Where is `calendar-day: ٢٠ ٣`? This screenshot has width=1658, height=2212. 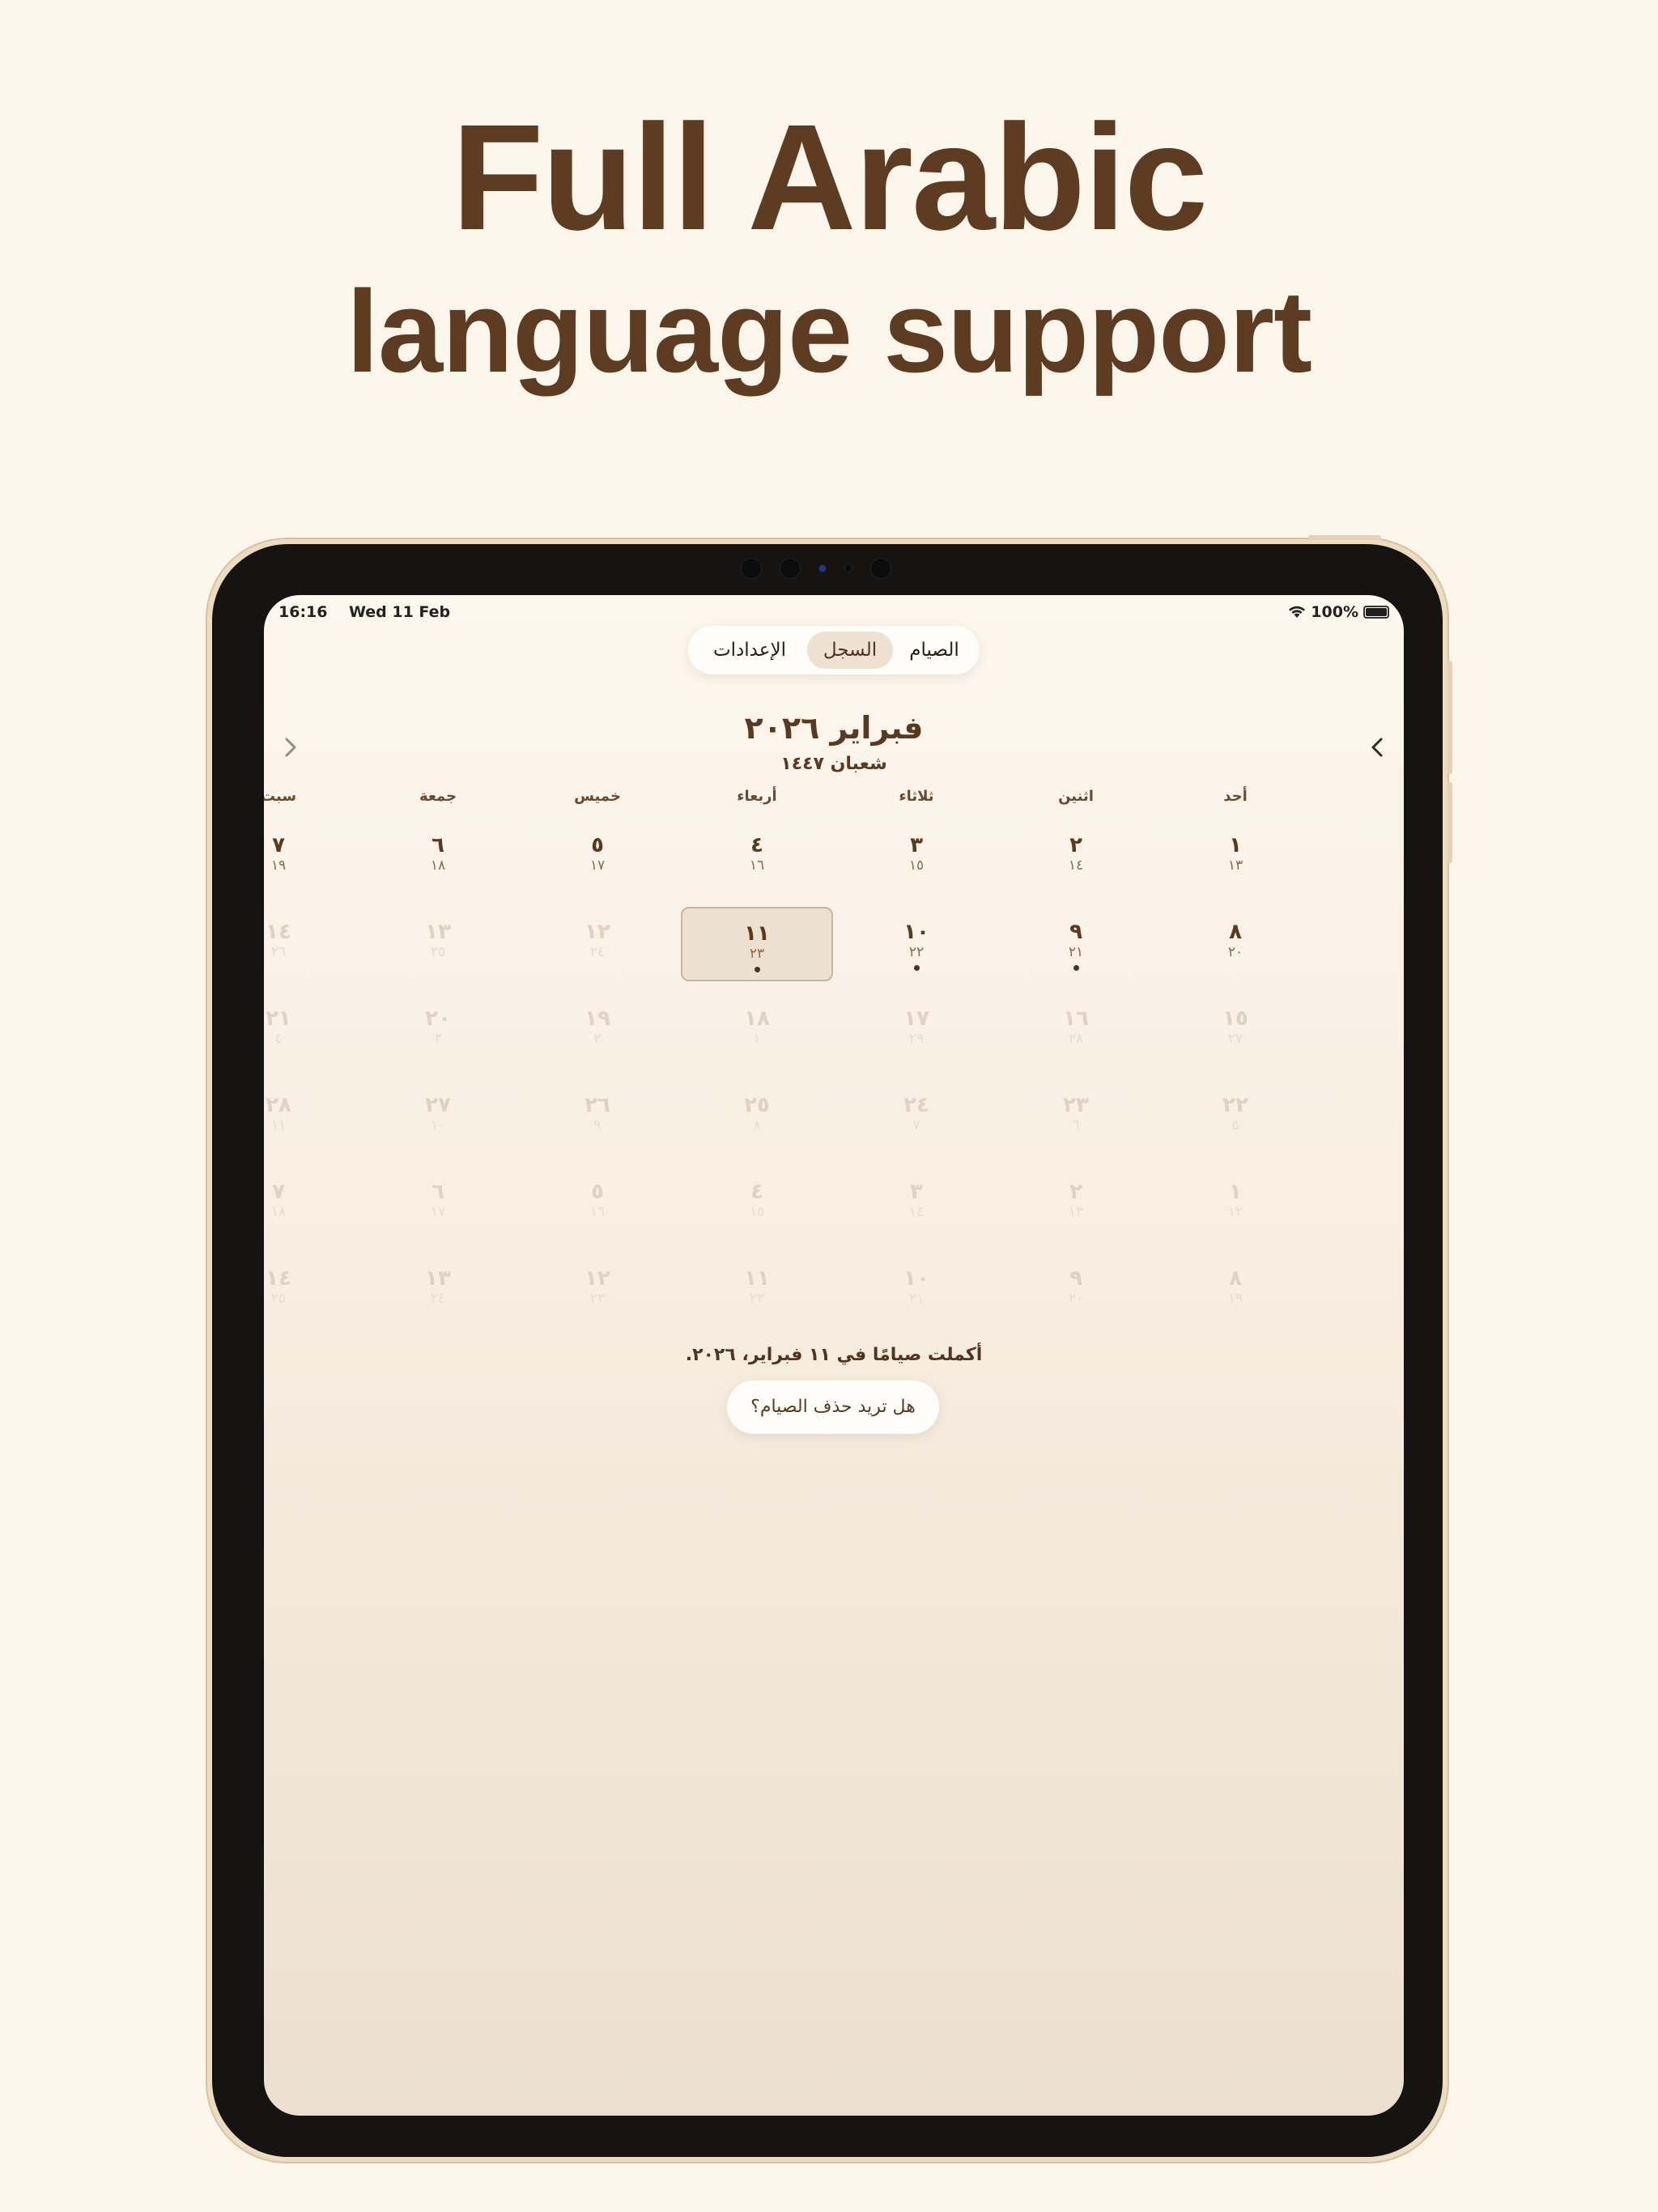
calendar-day: ٢٠ ٣ is located at coordinates (438, 1030).